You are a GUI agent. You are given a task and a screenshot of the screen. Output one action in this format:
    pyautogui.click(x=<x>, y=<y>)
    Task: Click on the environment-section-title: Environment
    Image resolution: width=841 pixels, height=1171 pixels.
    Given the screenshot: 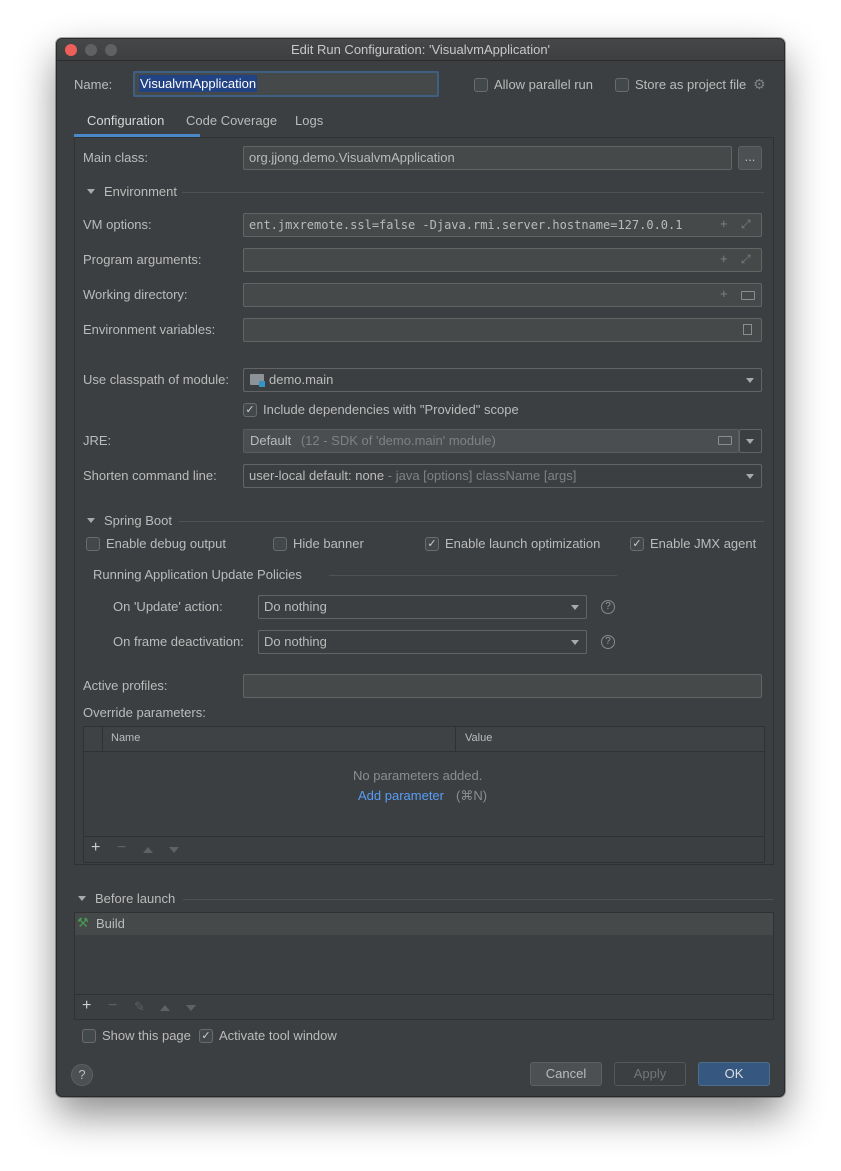 What is the action you would take?
    pyautogui.click(x=140, y=191)
    